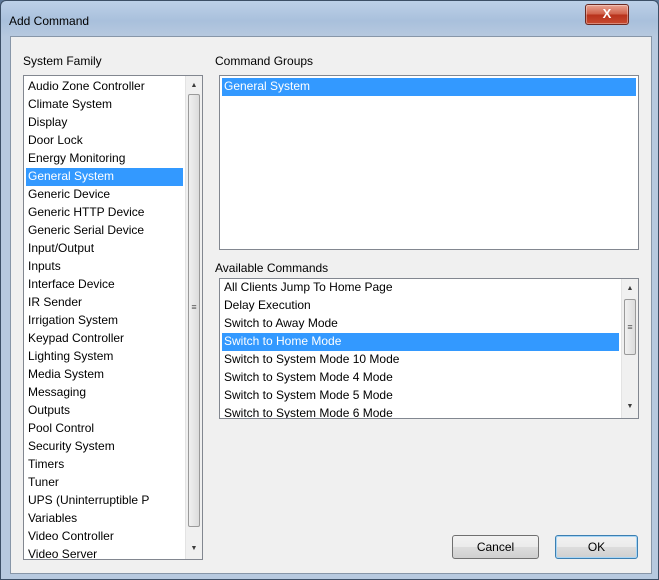  What do you see at coordinates (264, 61) in the screenshot?
I see `command-groups-label: Command Groups` at bounding box center [264, 61].